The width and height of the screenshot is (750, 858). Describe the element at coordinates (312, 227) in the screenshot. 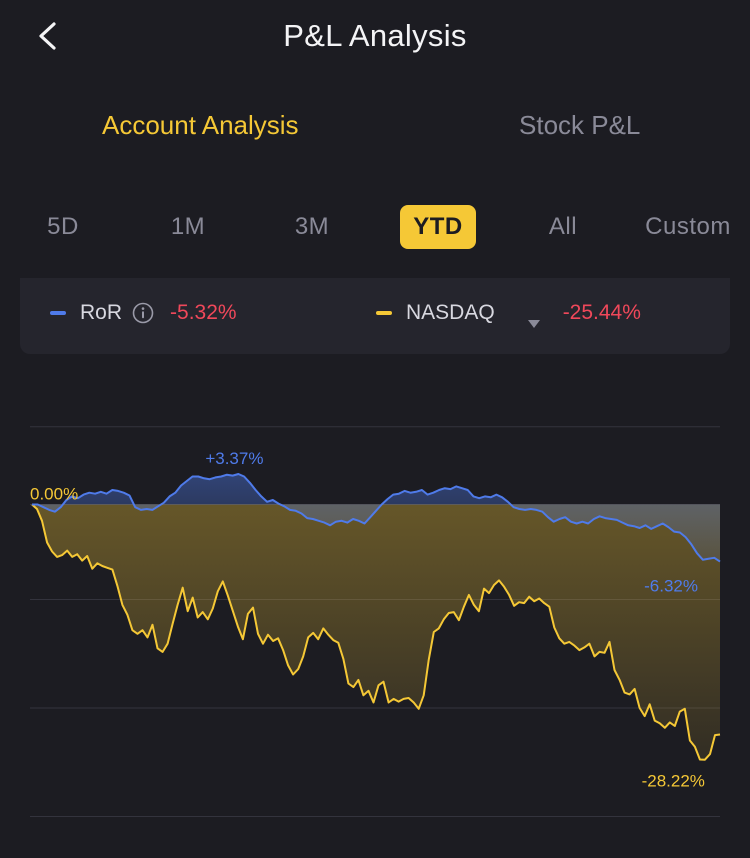

I see `period-3m: 3M` at that location.